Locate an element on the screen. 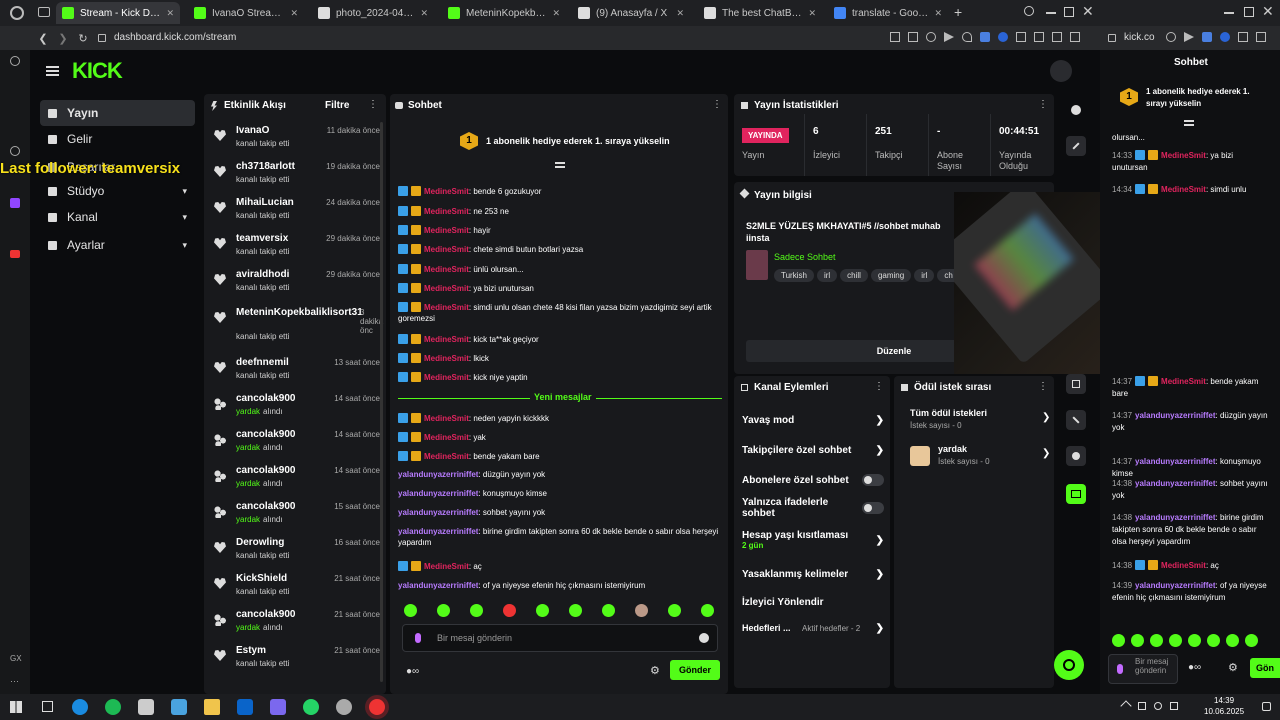 The width and height of the screenshot is (1280, 720). toggle-switch is located at coordinates (873, 480).